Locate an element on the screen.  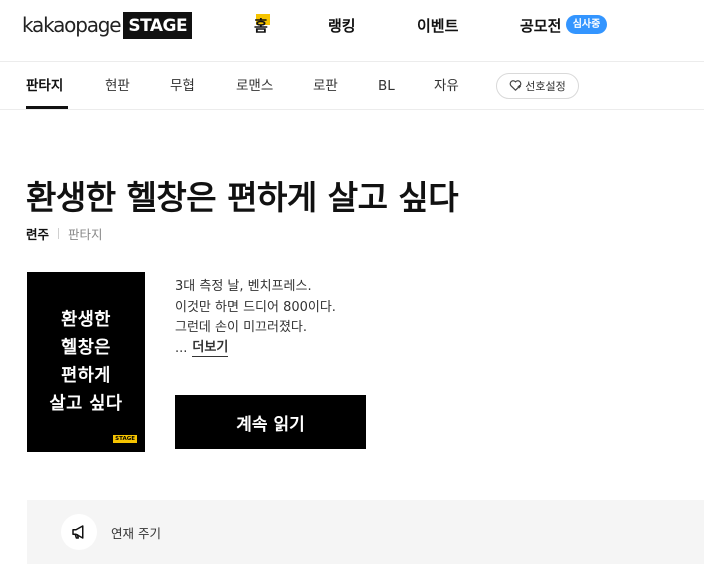
synopsis-line: 그런데 손이 미끄러졌다. is located at coordinates (241, 327).